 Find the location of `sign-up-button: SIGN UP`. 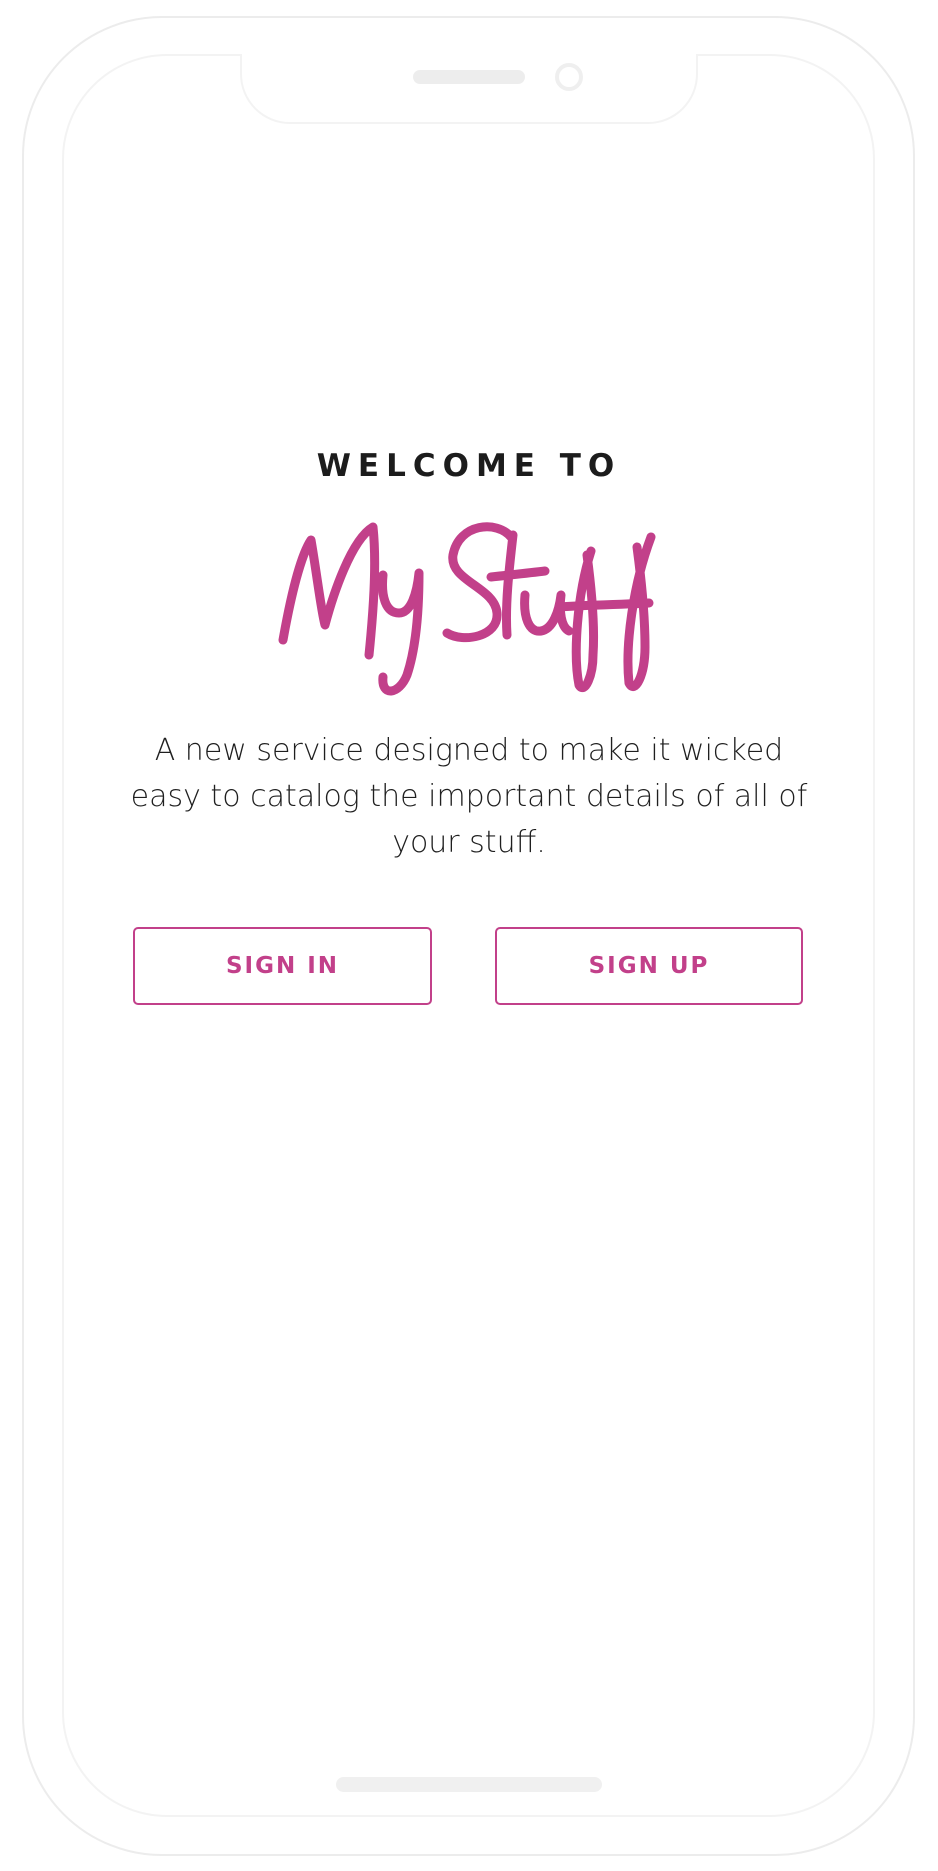

sign-up-button: SIGN UP is located at coordinates (649, 966).